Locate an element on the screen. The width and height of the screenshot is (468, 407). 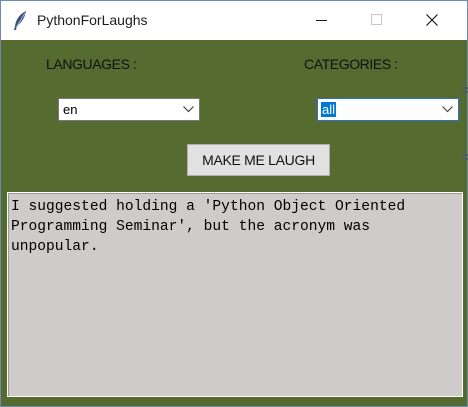
maximize-icon is located at coordinates (376, 19).